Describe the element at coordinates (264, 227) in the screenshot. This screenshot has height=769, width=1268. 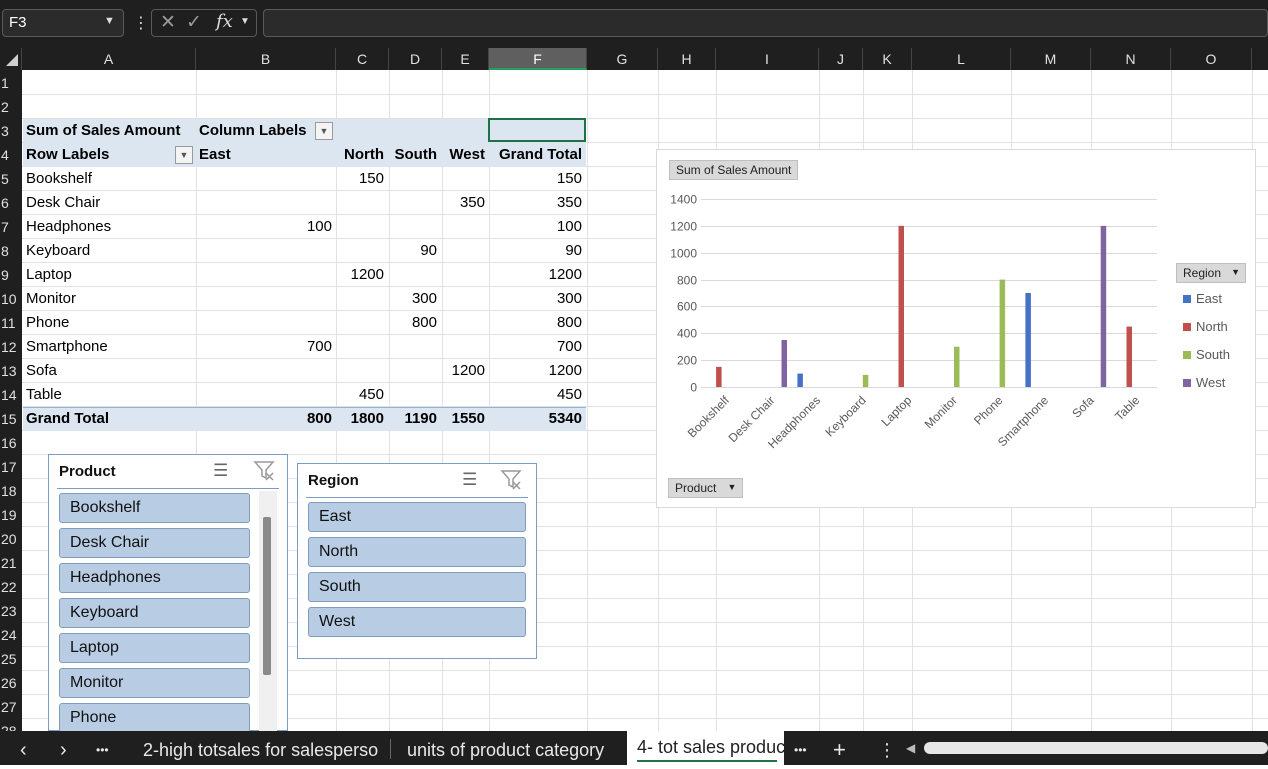
I see `pivot-cell-east: 100` at that location.